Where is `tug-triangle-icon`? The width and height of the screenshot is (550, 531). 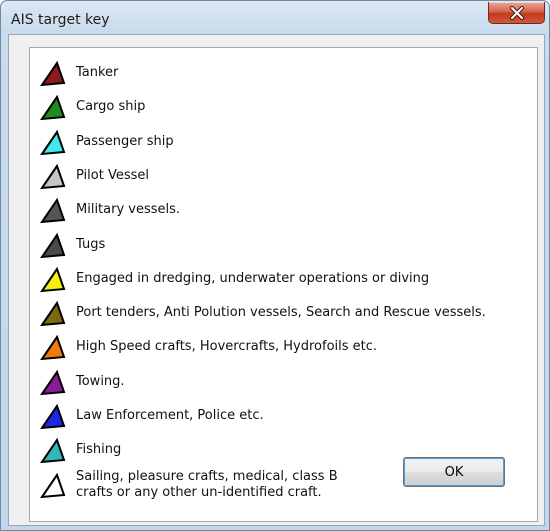 tug-triangle-icon is located at coordinates (53, 245).